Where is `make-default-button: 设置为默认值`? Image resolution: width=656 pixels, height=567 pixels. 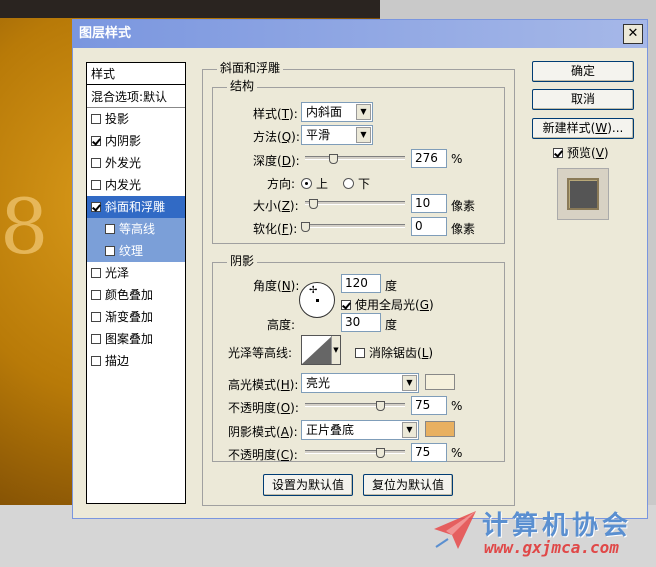 make-default-button: 设置为默认值 is located at coordinates (308, 485).